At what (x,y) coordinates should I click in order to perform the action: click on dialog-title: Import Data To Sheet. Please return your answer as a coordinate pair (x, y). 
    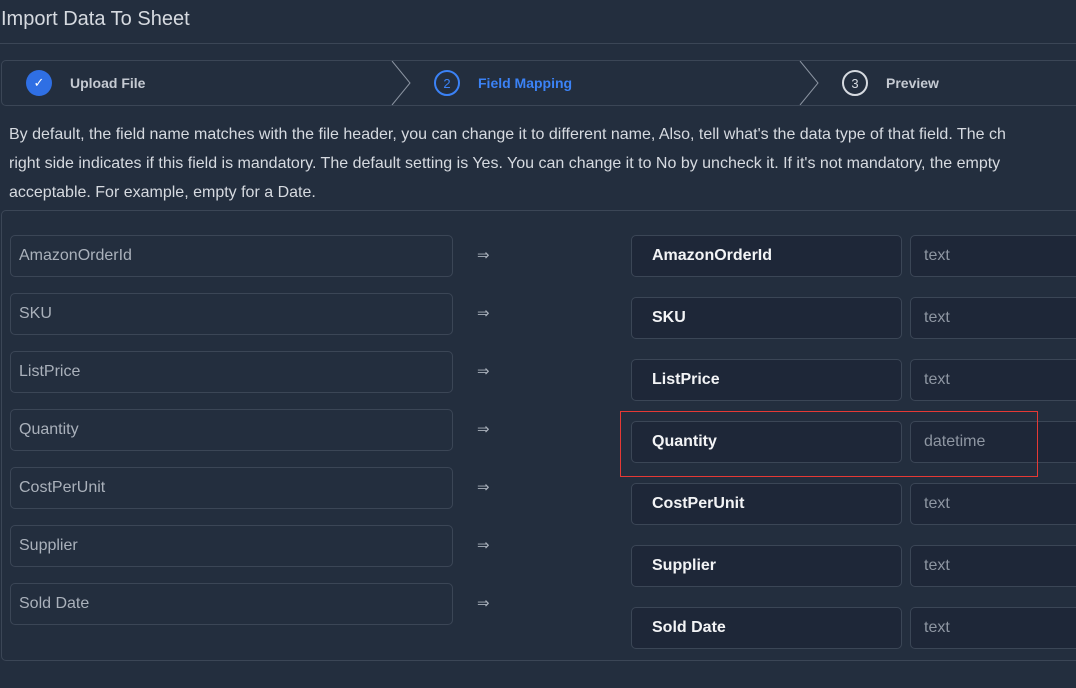
    Looking at the image, I should click on (95, 19).